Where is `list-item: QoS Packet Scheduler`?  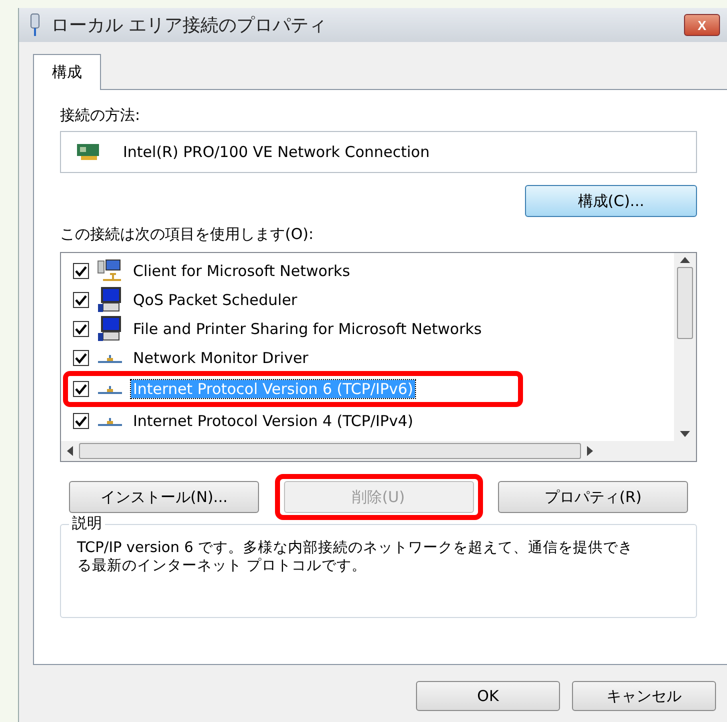
list-item: QoS Packet Scheduler is located at coordinates (215, 299).